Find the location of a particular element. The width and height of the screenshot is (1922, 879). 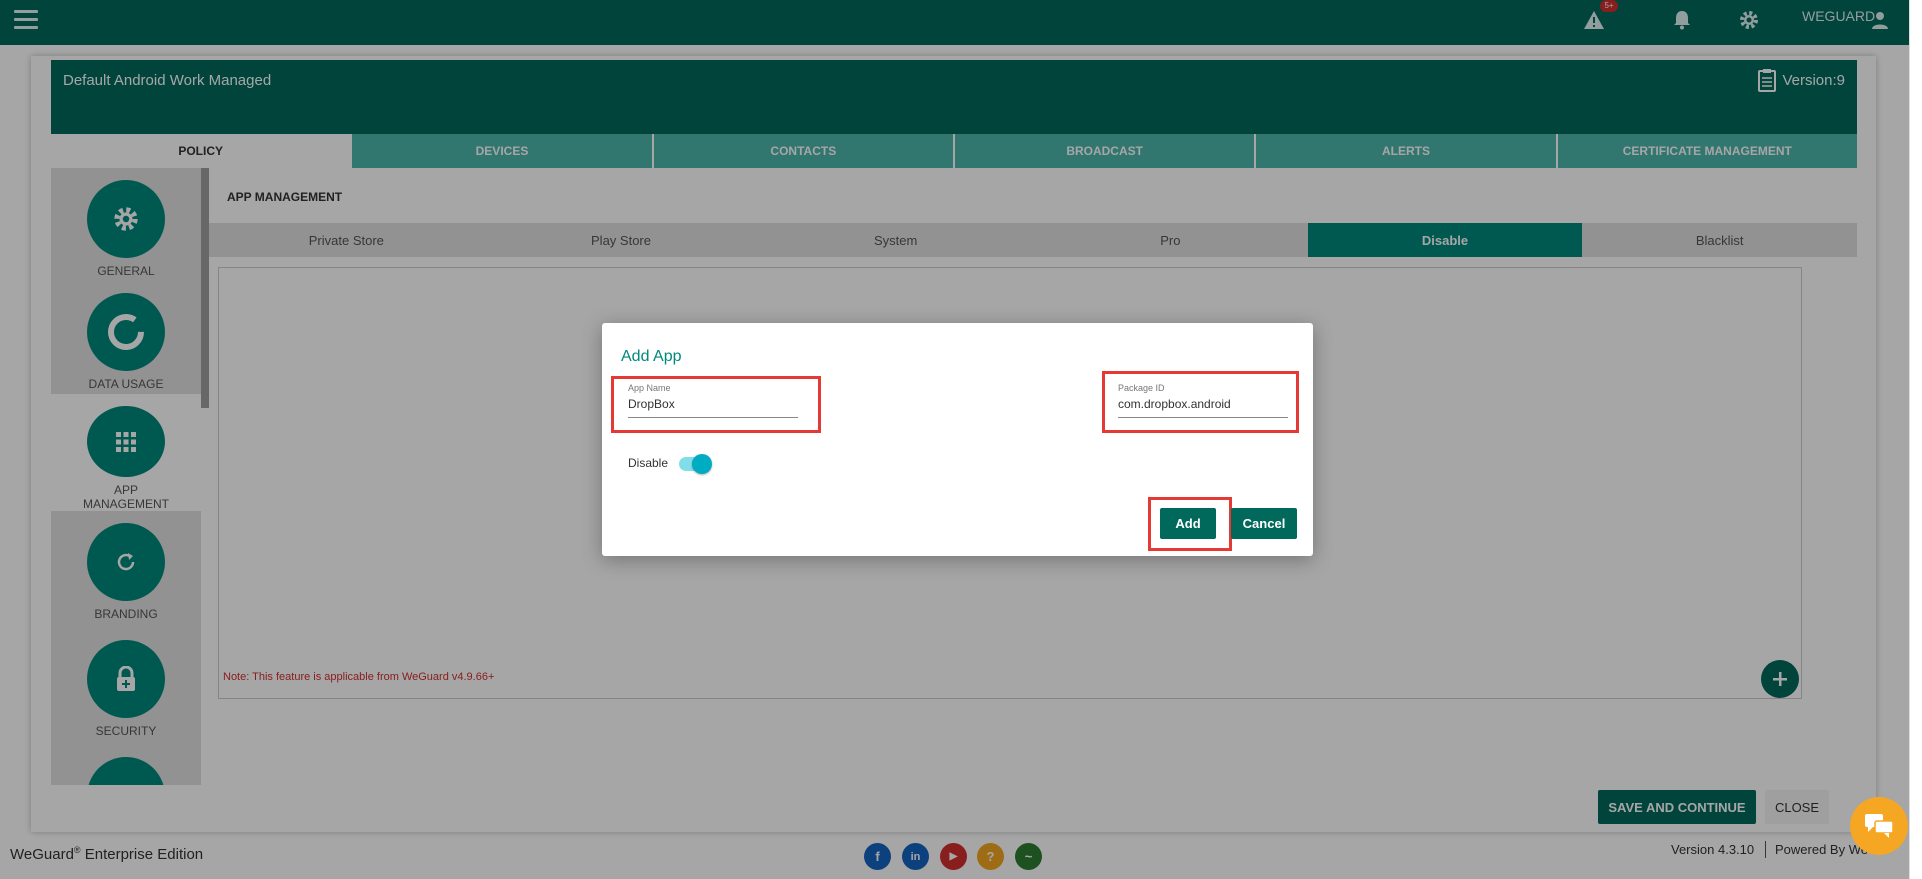

disable-toggle-label: Disable is located at coordinates (648, 463).